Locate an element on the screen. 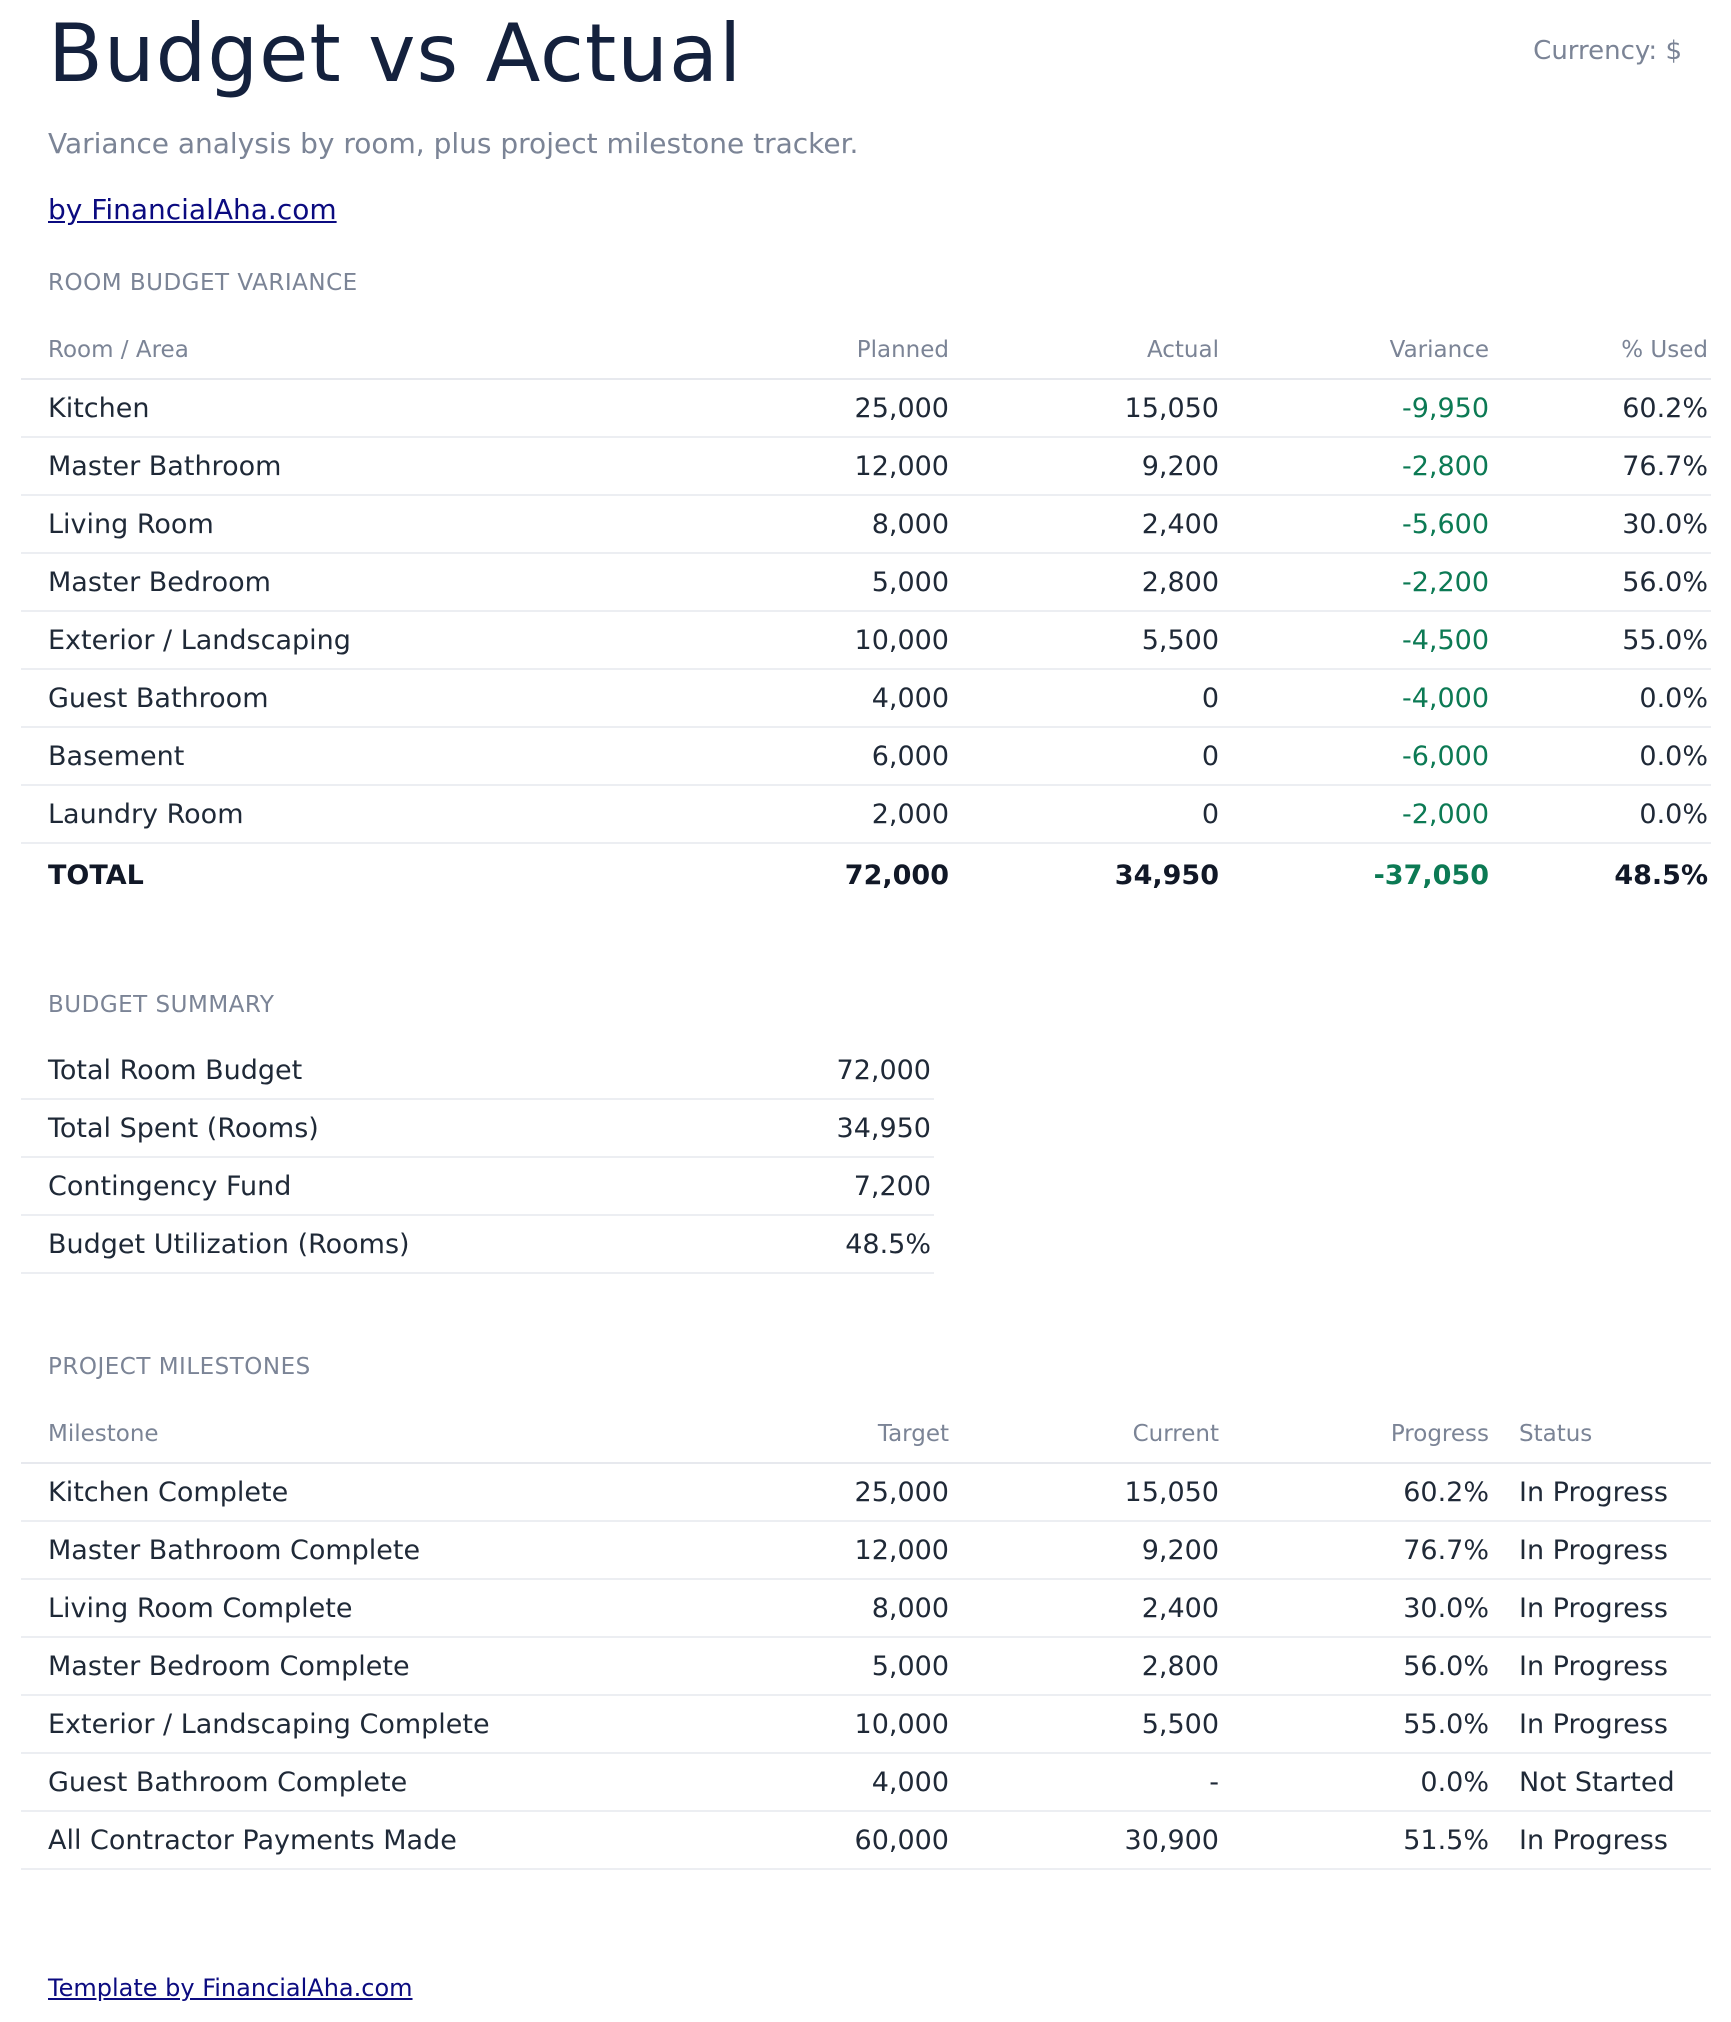 The image size is (1731, 2022). cell-milestone: All Contractor Payments Made is located at coordinates (377, 1840).